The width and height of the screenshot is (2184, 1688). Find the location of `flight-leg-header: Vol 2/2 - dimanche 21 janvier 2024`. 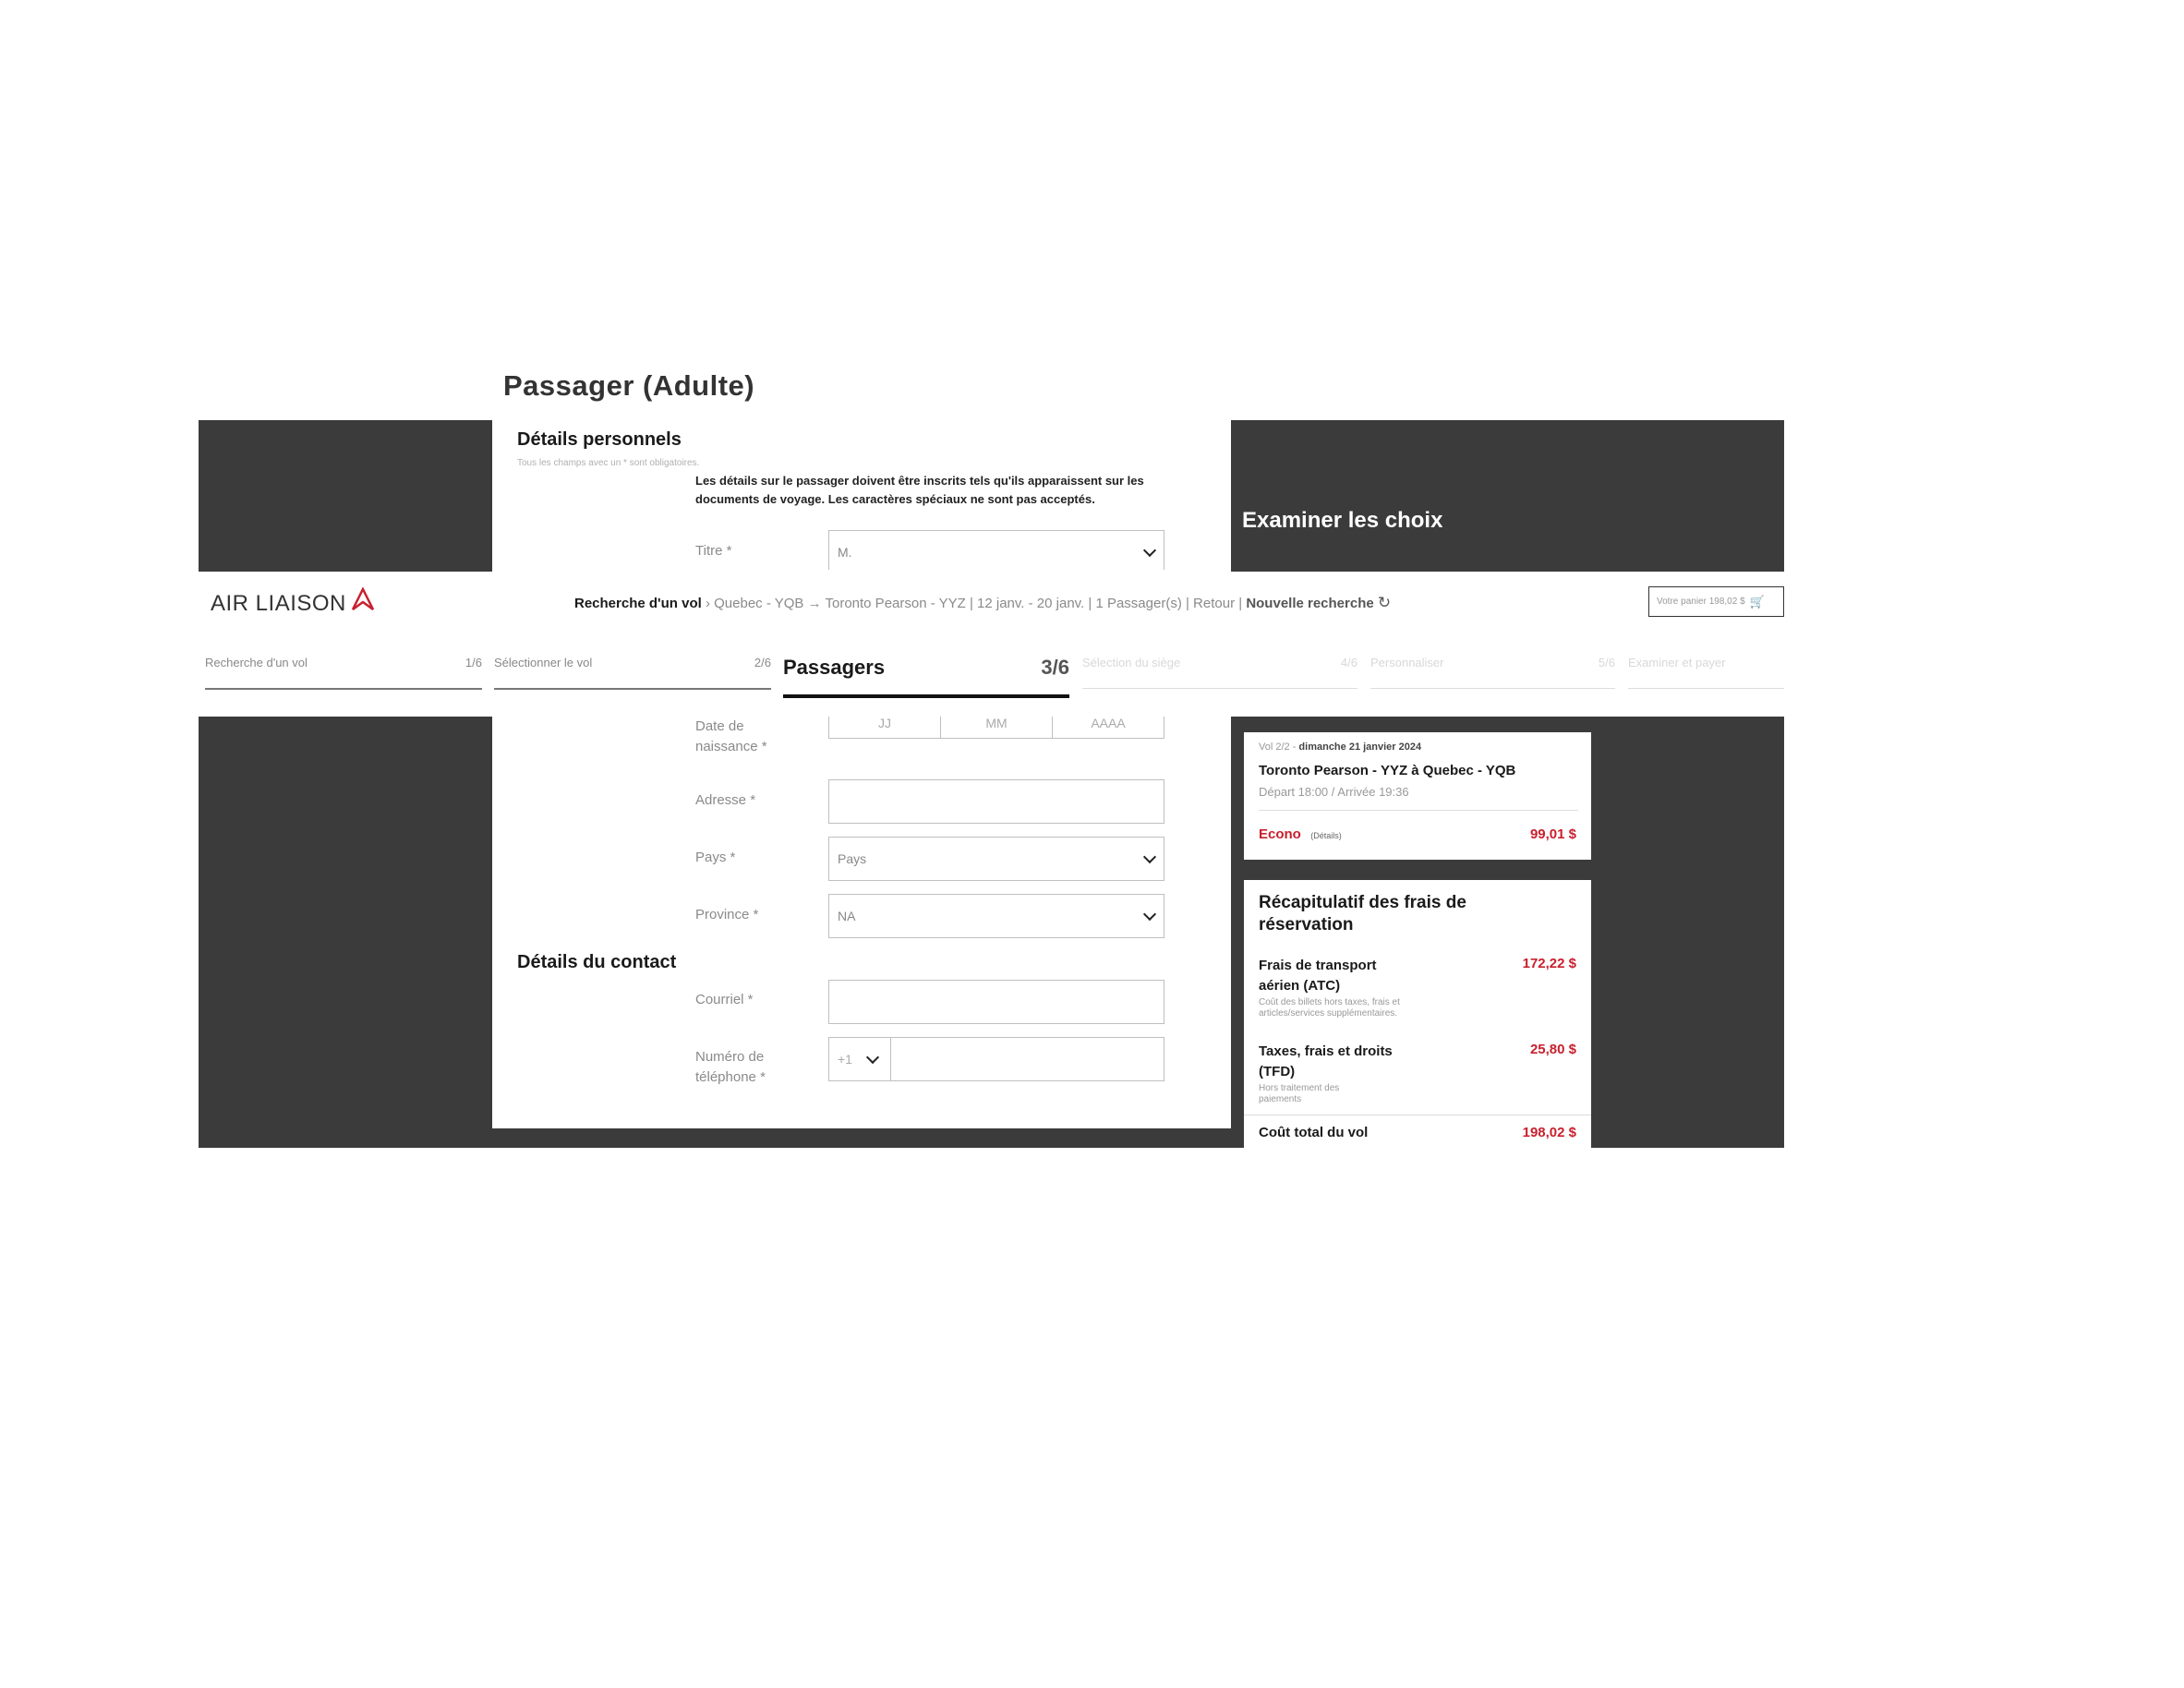

flight-leg-header: Vol 2/2 - dimanche 21 janvier 2024 is located at coordinates (1340, 747).